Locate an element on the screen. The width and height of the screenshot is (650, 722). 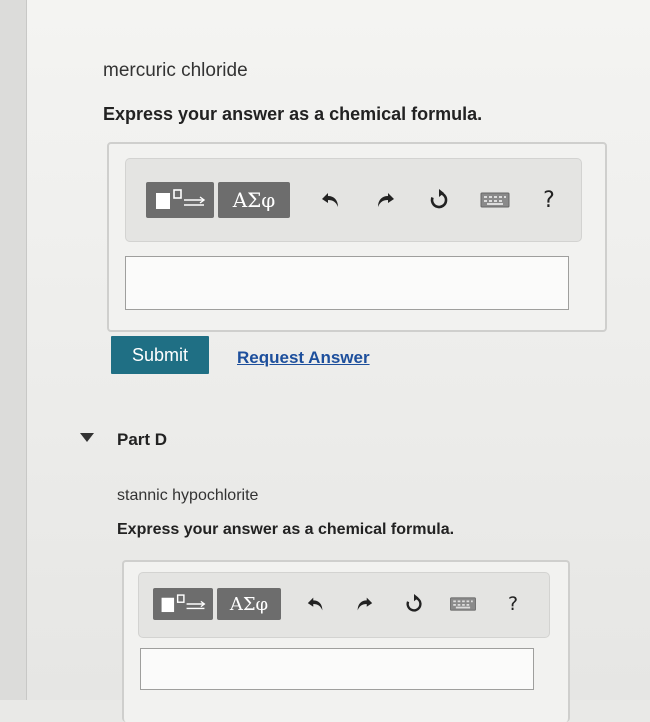
submit-button: Submit is located at coordinates (160, 355).